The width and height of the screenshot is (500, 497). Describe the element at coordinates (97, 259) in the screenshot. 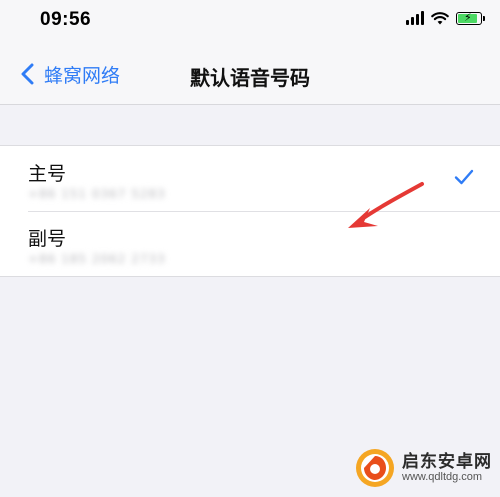

I see `line-number: +86 185 2062 2733` at that location.